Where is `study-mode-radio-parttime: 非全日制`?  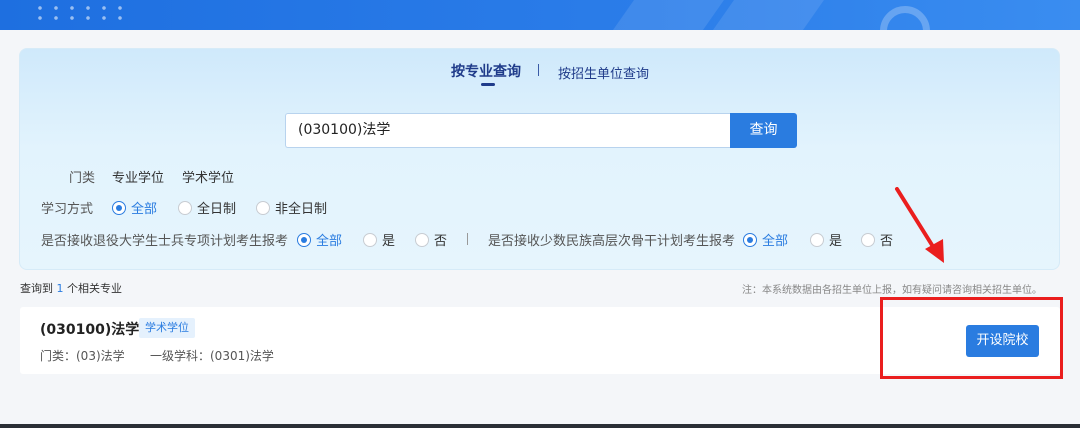 study-mode-radio-parttime: 非全日制 is located at coordinates (291, 207).